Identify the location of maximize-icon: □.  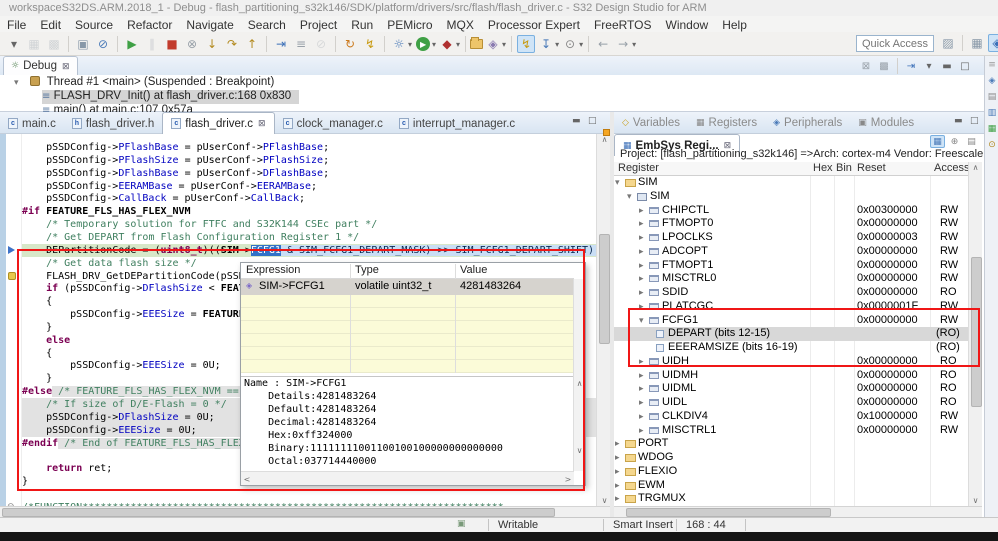
(592, 121).